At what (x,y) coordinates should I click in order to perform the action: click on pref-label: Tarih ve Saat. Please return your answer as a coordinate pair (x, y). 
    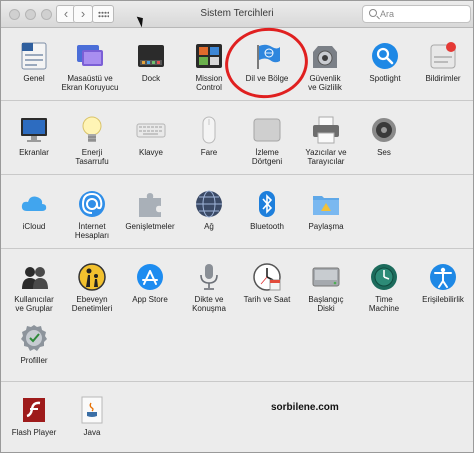
    Looking at the image, I should click on (267, 299).